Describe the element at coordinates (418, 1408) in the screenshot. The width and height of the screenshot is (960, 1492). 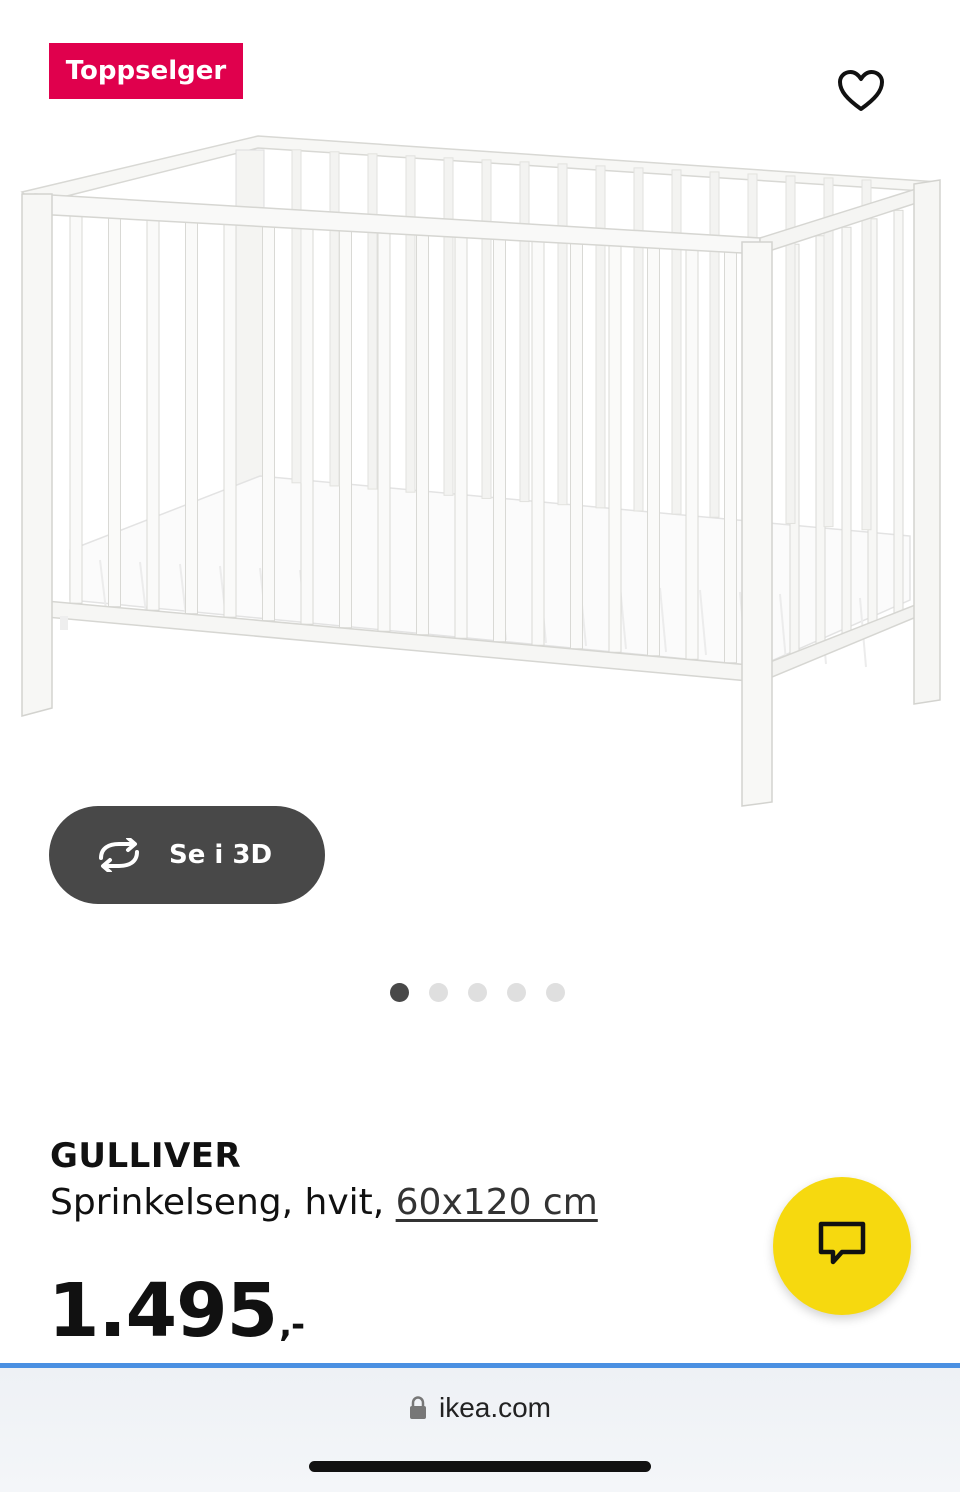
I see `lock-icon` at that location.